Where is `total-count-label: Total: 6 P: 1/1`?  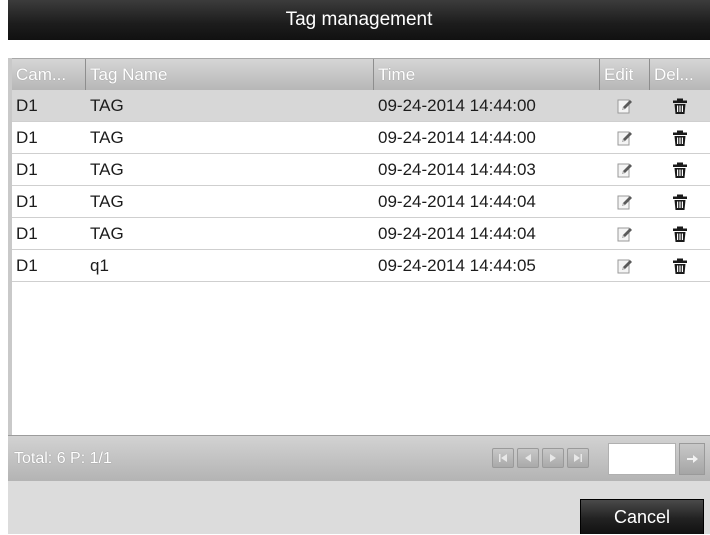 total-count-label: Total: 6 P: 1/1 is located at coordinates (63, 458).